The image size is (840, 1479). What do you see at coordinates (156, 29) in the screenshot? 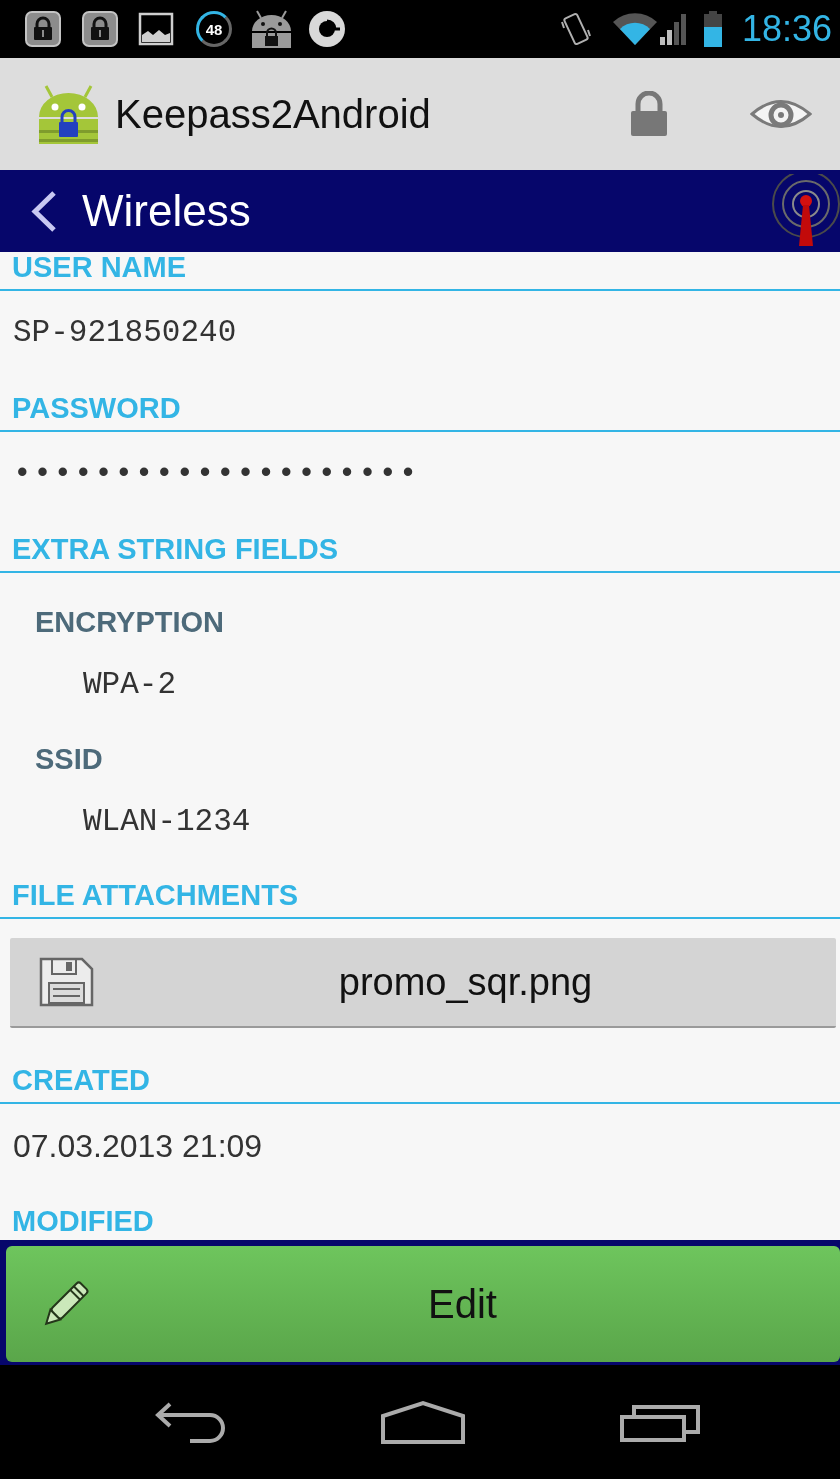
I see `image-icon` at bounding box center [156, 29].